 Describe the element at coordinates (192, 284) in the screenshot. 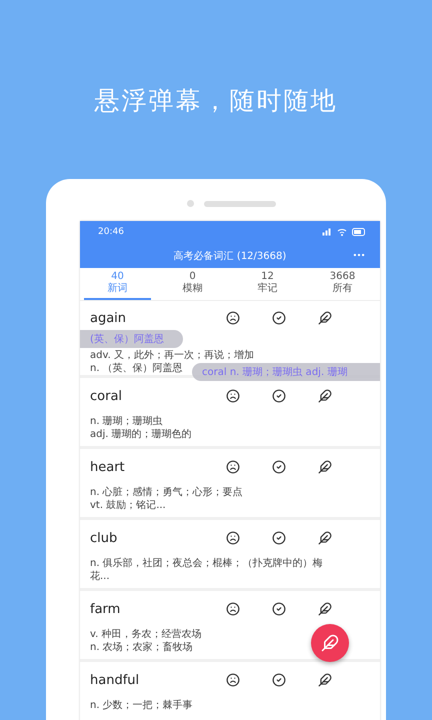

I see `filter-tab: 0 模糊` at that location.